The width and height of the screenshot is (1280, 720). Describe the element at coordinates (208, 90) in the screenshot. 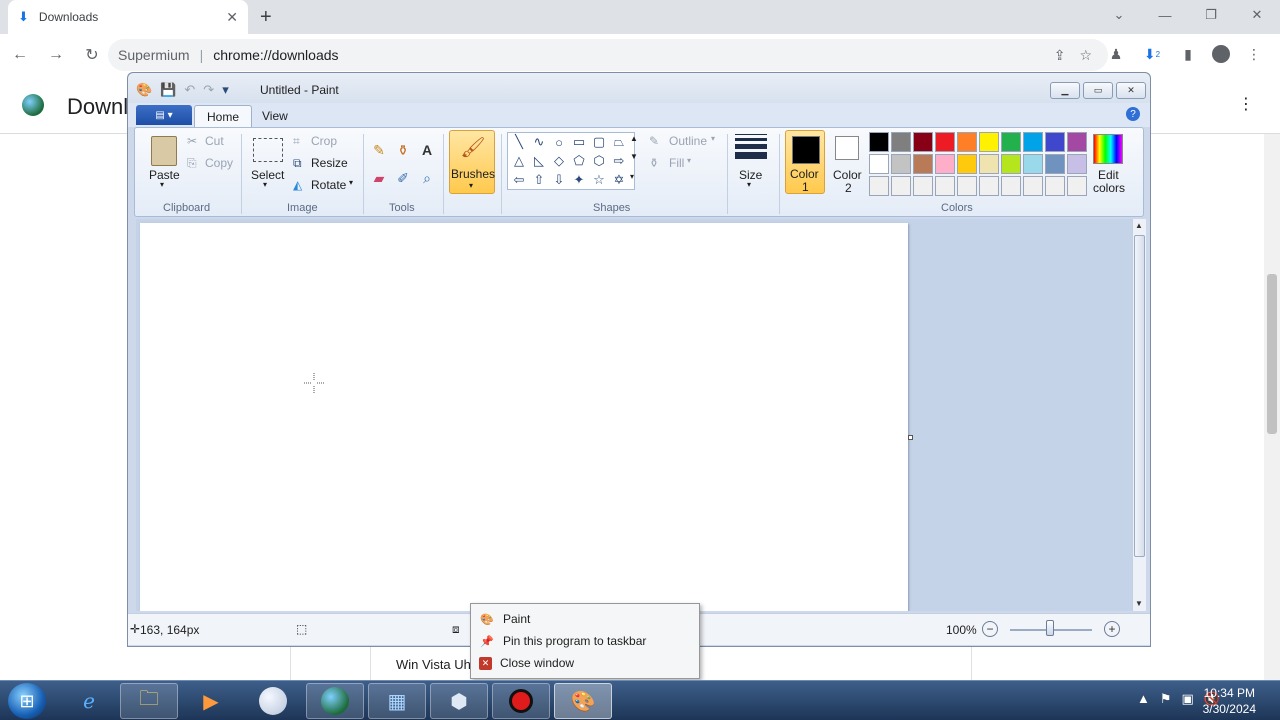

I see `redo-icon: ↷` at that location.